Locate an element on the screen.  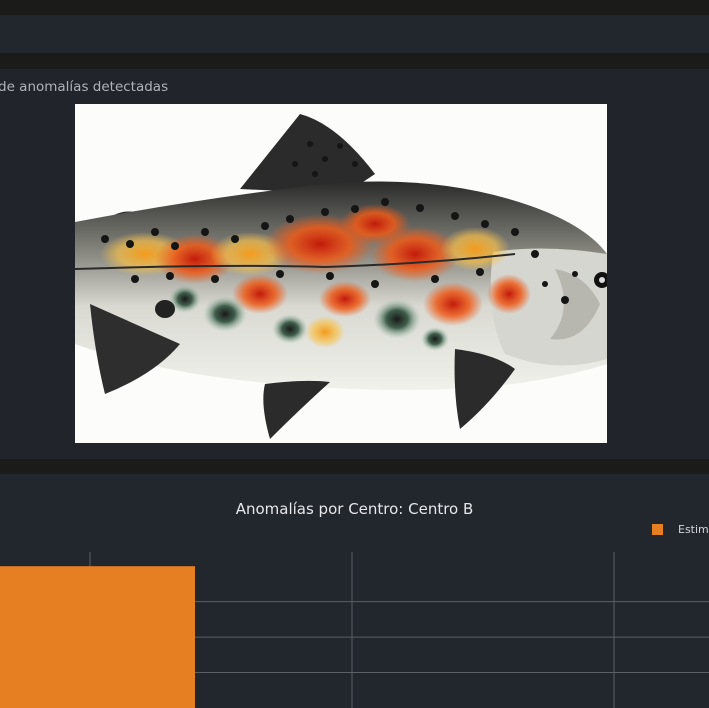
top-strip is located at coordinates (354, 7).